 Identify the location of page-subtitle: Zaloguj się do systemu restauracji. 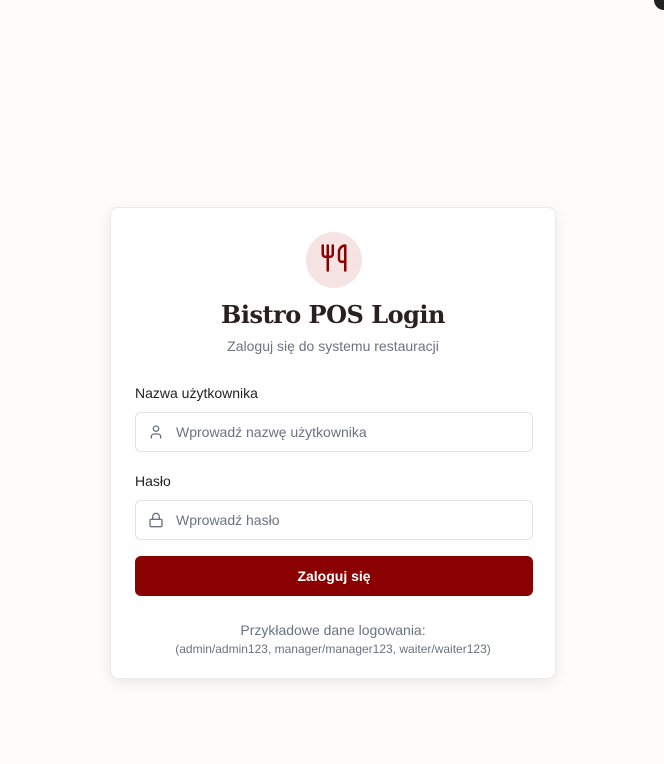
(333, 346).